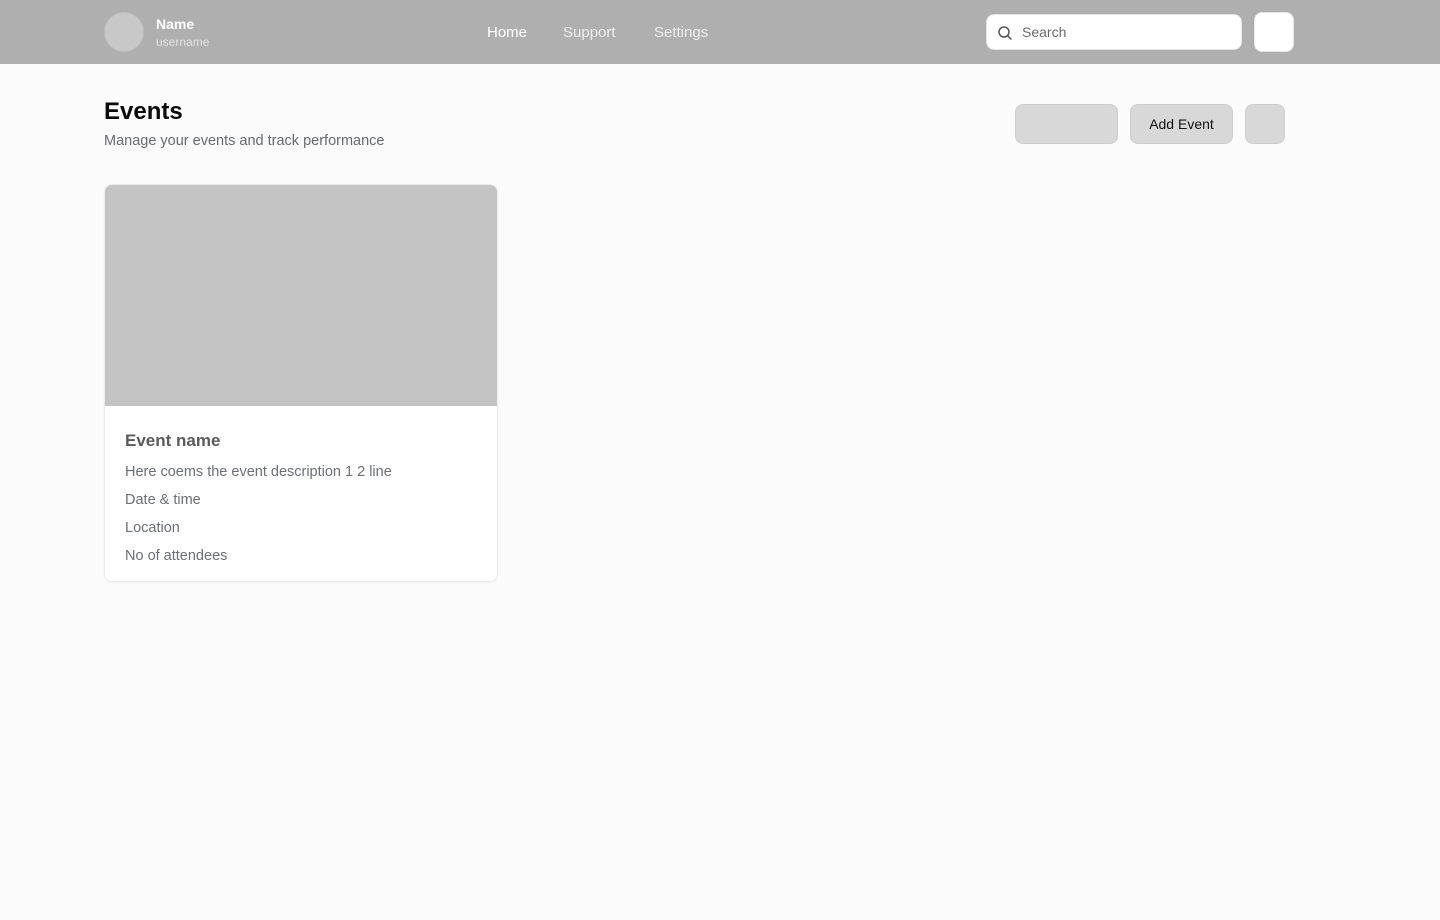  Describe the element at coordinates (176, 556) in the screenshot. I see `event-attendees: No of attendees` at that location.